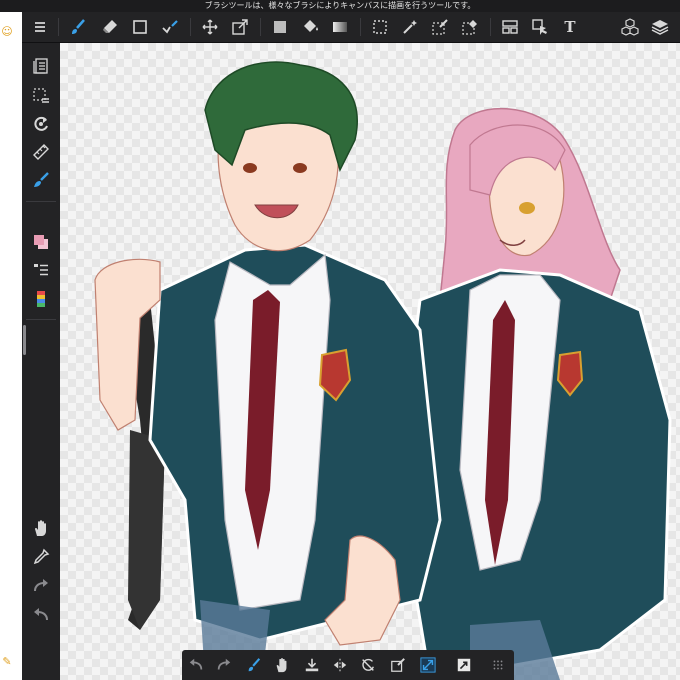 This screenshot has height=680, width=680. What do you see at coordinates (41, 96) in the screenshot?
I see `selection-menu-icon` at bounding box center [41, 96].